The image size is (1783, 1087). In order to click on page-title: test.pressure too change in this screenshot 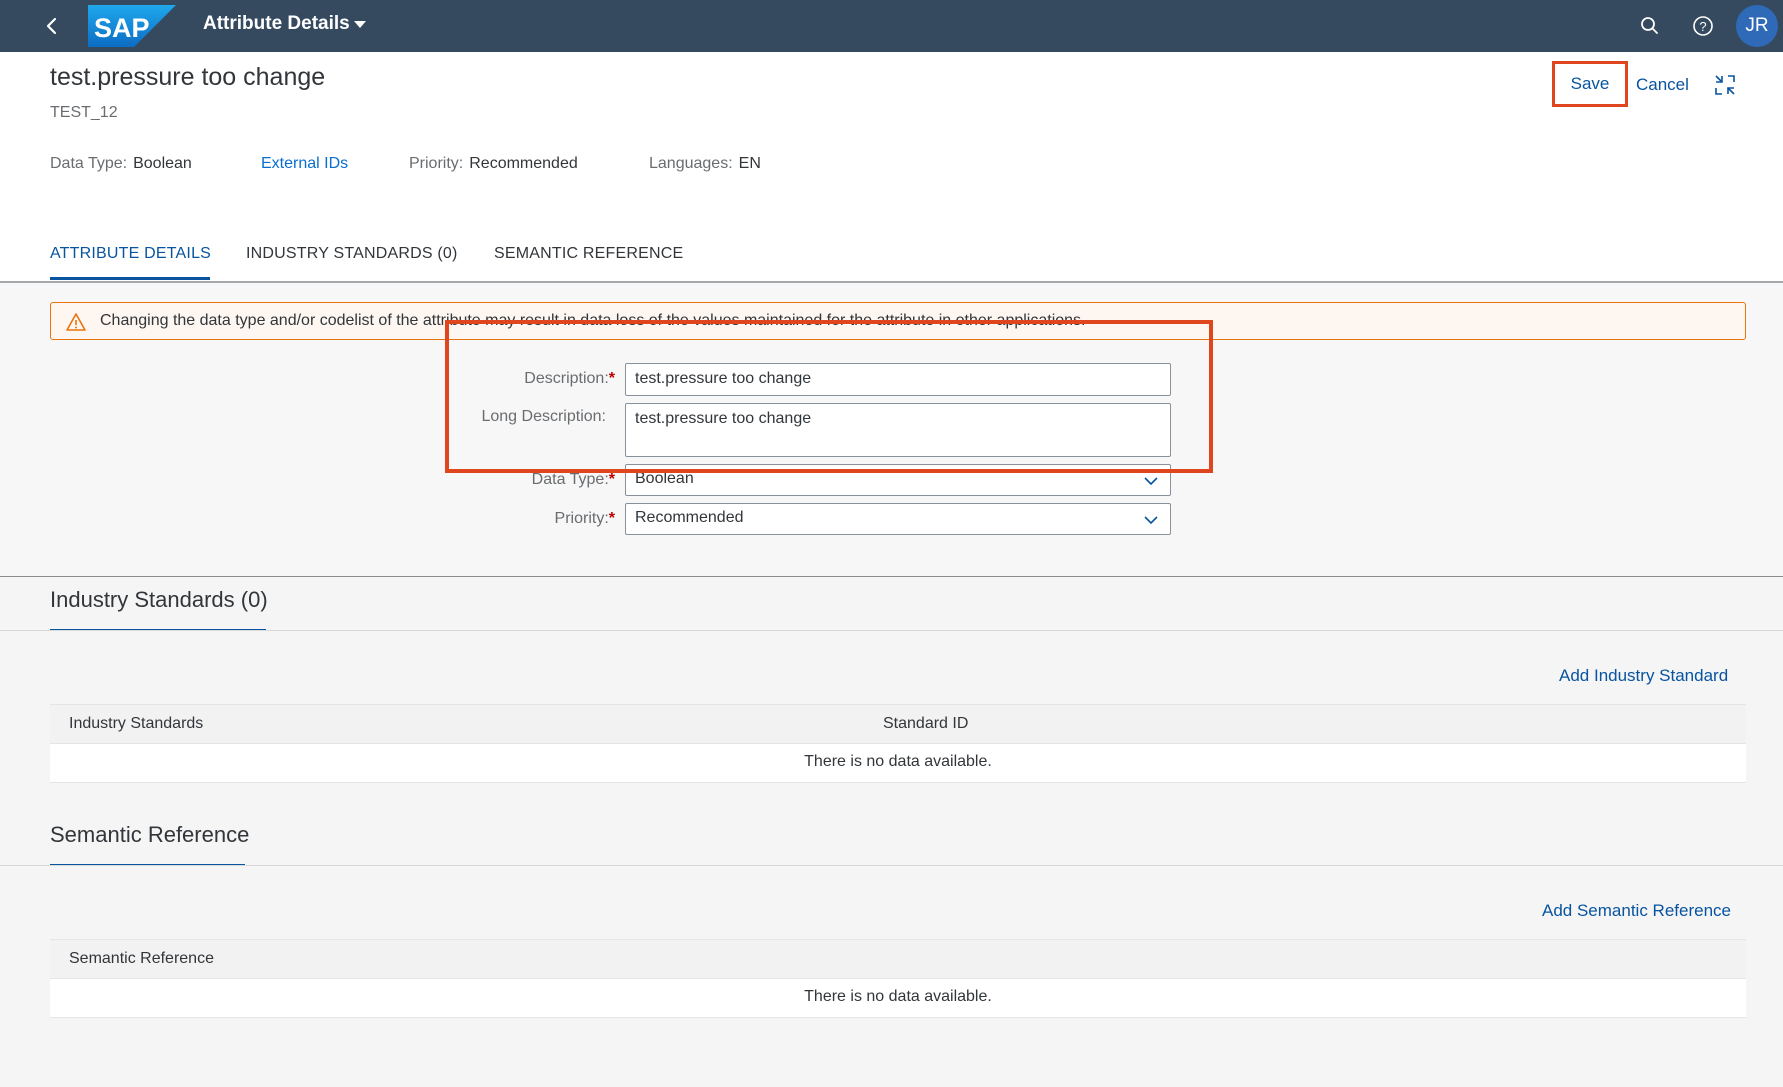, I will do `click(188, 77)`.